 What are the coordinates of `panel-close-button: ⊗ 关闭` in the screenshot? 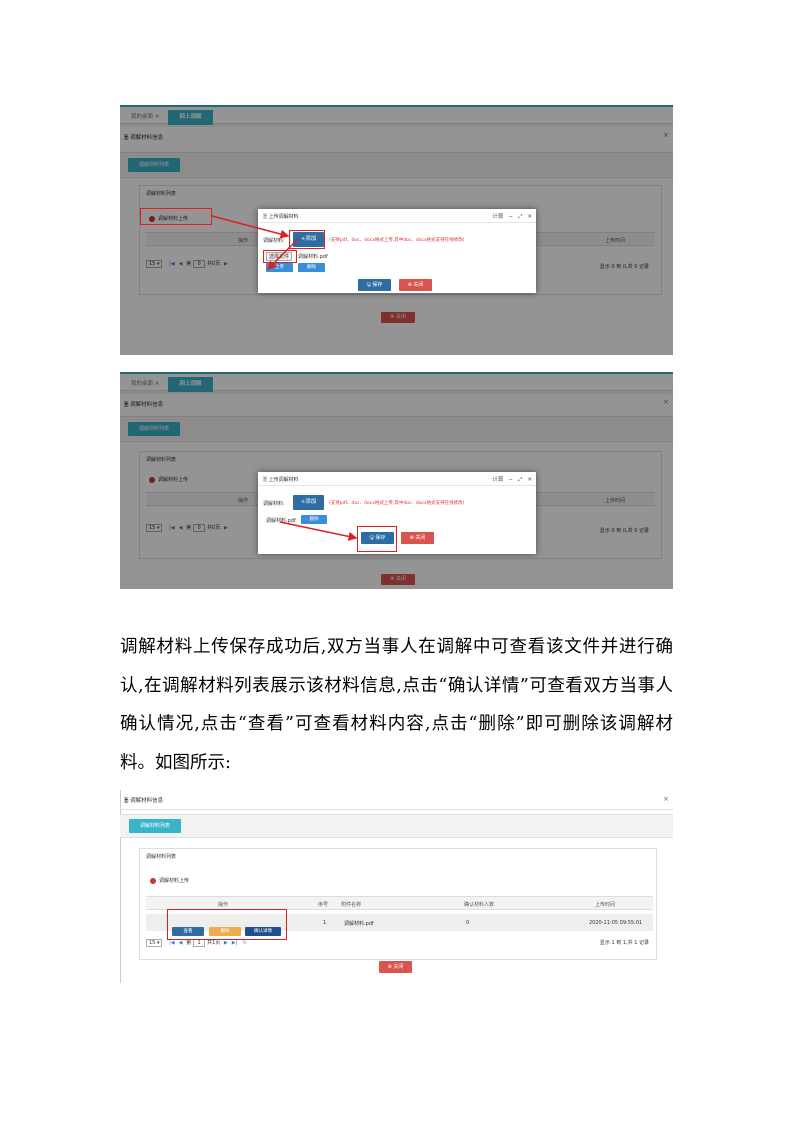 It's located at (395, 967).